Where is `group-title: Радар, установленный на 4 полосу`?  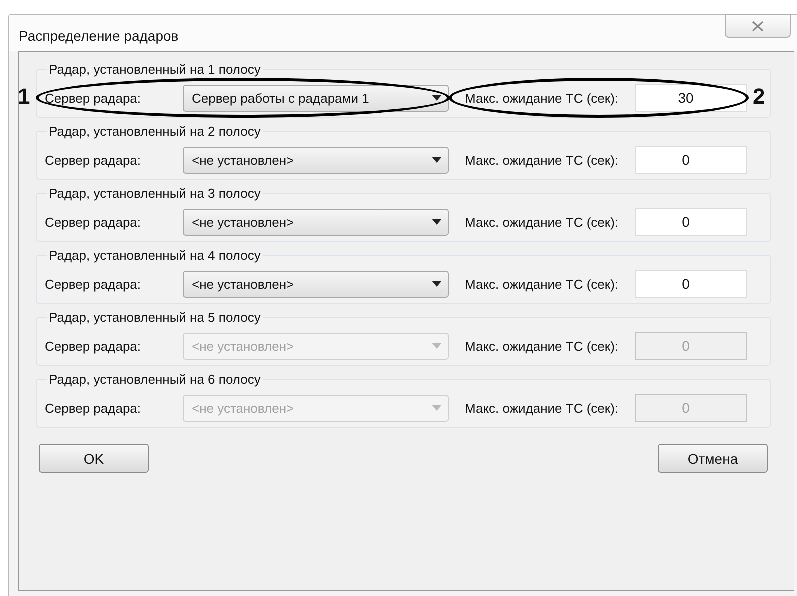
group-title: Радар, установленный на 4 полосу is located at coordinates (155, 255).